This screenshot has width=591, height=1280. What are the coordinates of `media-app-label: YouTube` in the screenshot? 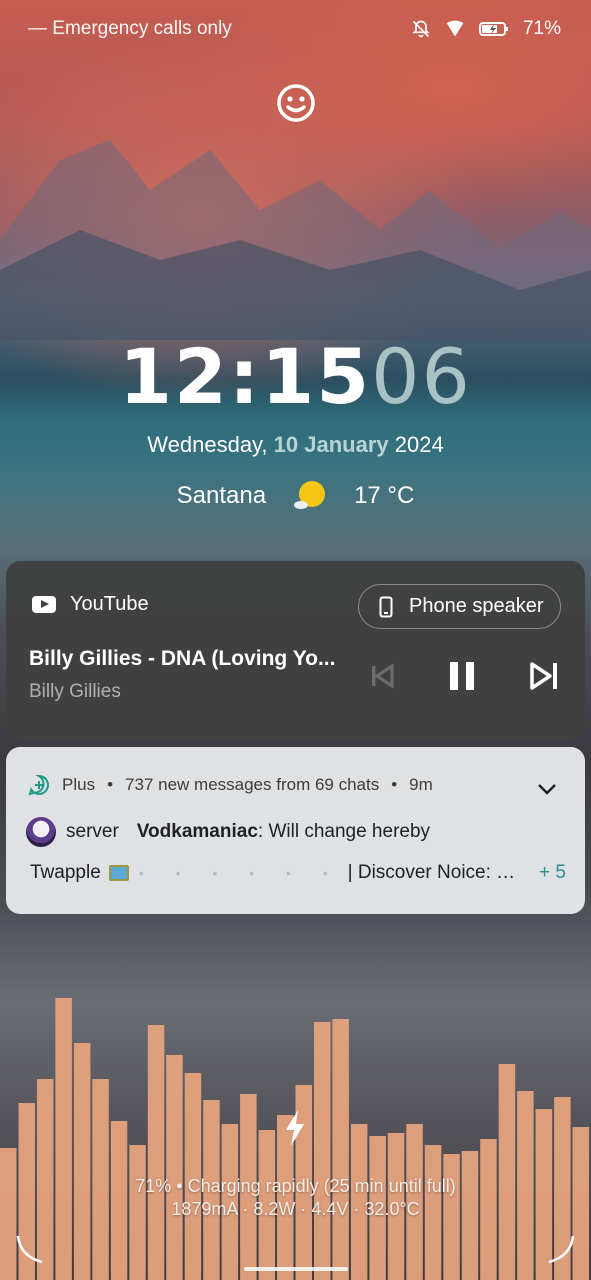 It's located at (90, 604).